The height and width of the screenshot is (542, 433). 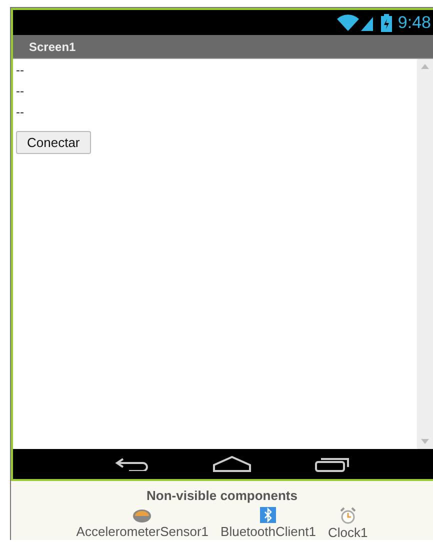 What do you see at coordinates (53, 142) in the screenshot?
I see `connect-button: Conectar` at bounding box center [53, 142].